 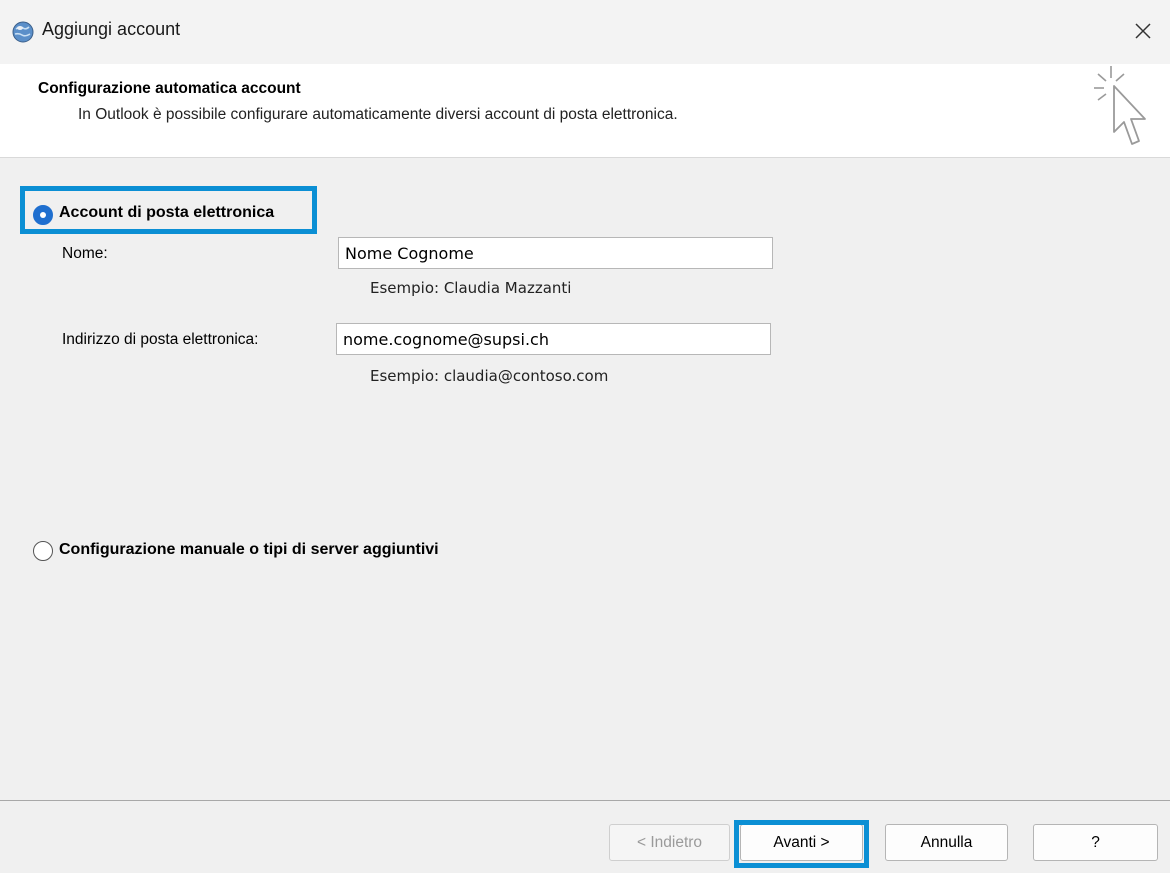 I want to click on back-button: < Indietro, so click(x=669, y=842).